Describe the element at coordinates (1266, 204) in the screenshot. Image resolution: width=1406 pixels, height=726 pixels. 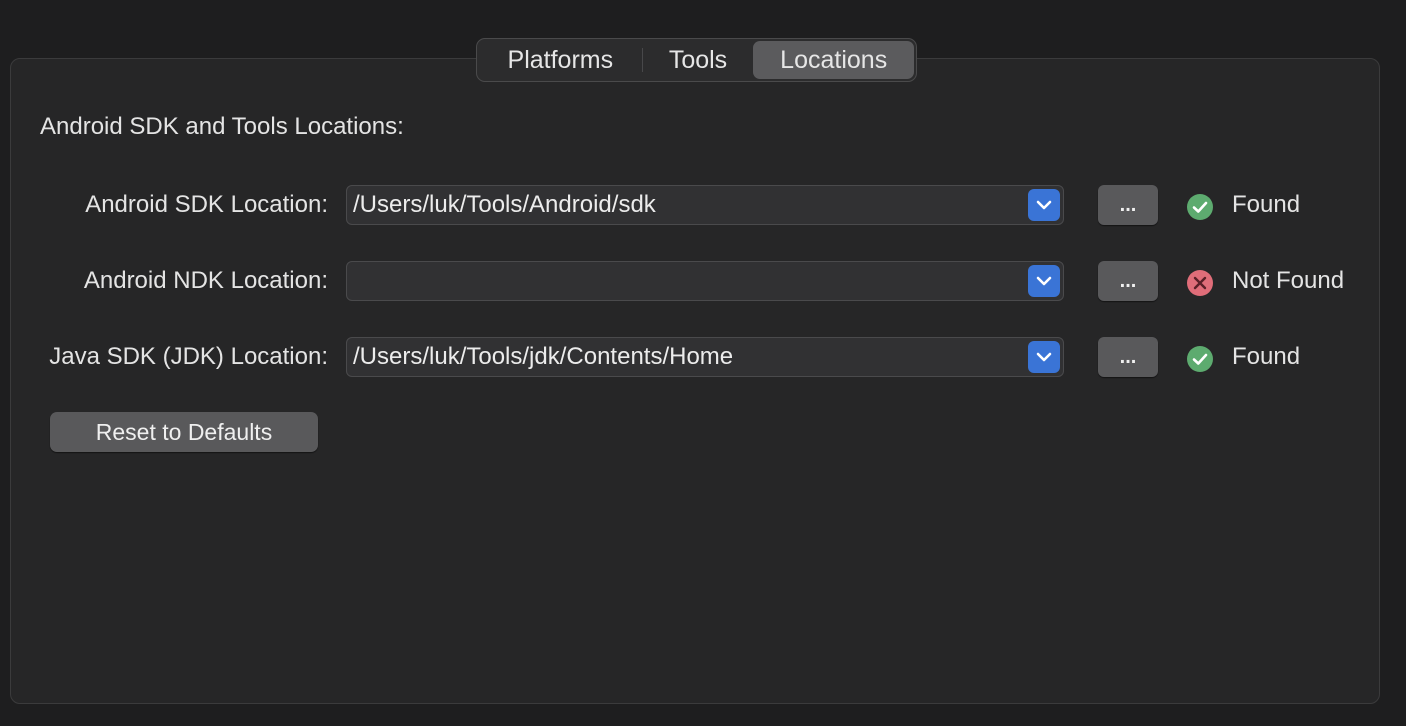
I see `android-sdk-status: Found` at that location.